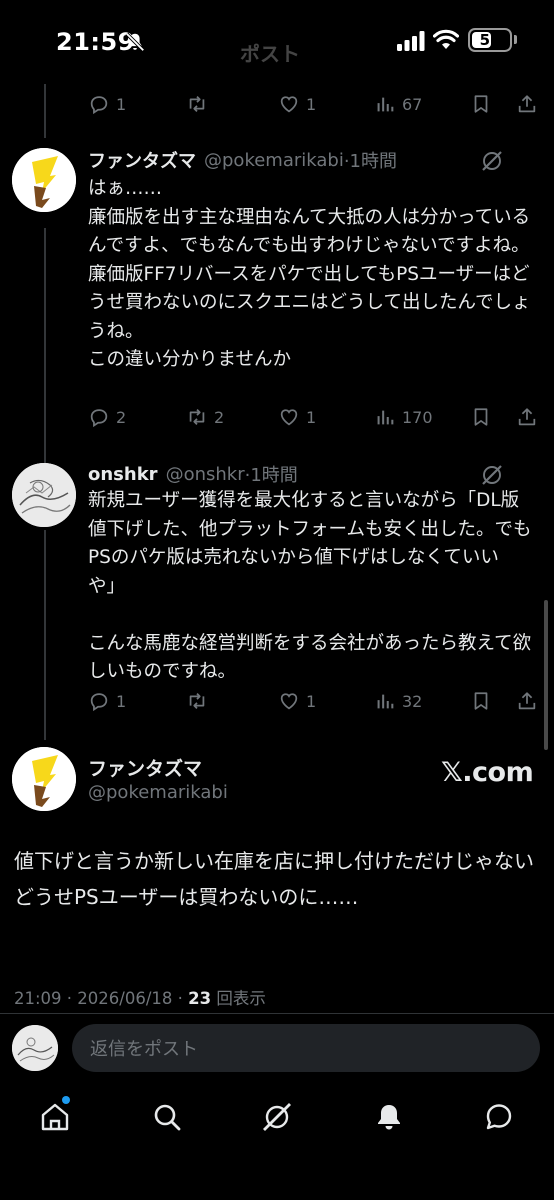 Image resolution: width=554 pixels, height=1200 pixels. I want to click on xcom-badge: 𝕏.com, so click(487, 772).